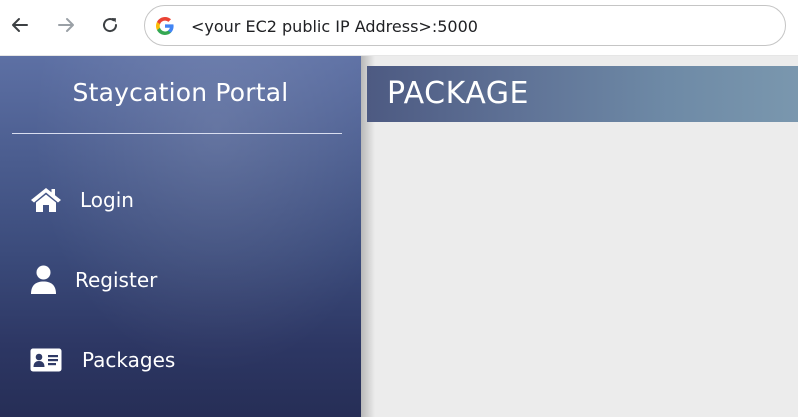 Image resolution: width=798 pixels, height=417 pixels. I want to click on page-title: PACKAGE, so click(458, 93).